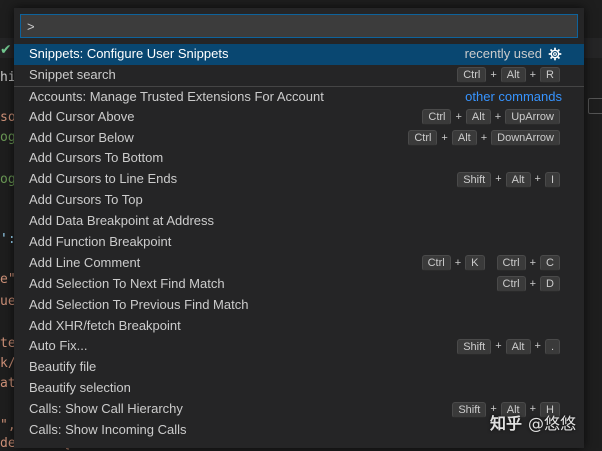 This screenshot has width=602, height=451. Describe the element at coordinates (72, 74) in the screenshot. I see `command-label: Snippet search` at that location.